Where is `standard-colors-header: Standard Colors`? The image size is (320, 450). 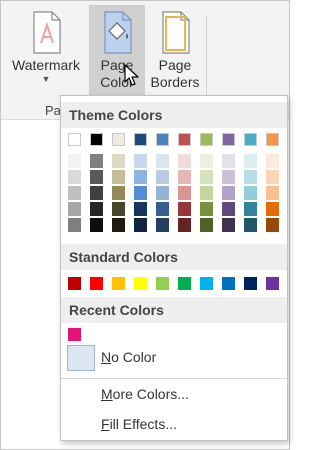
standard-colors-header: Standard Colors is located at coordinates (174, 257).